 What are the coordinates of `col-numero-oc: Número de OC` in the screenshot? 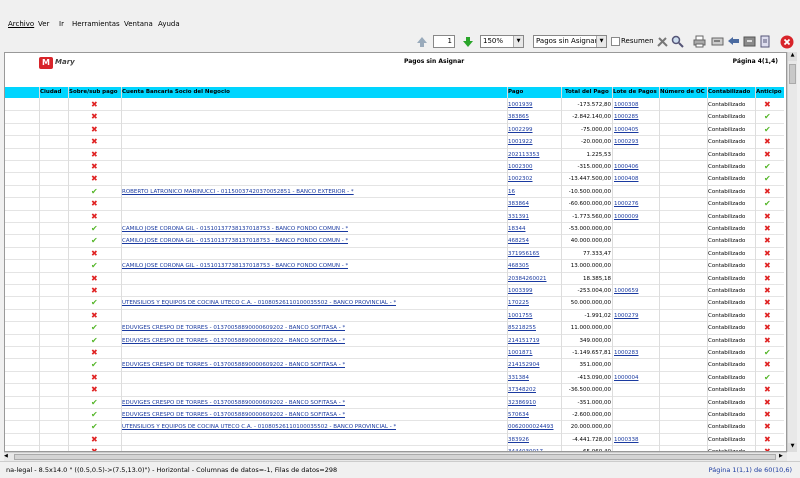 It's located at (682, 92).